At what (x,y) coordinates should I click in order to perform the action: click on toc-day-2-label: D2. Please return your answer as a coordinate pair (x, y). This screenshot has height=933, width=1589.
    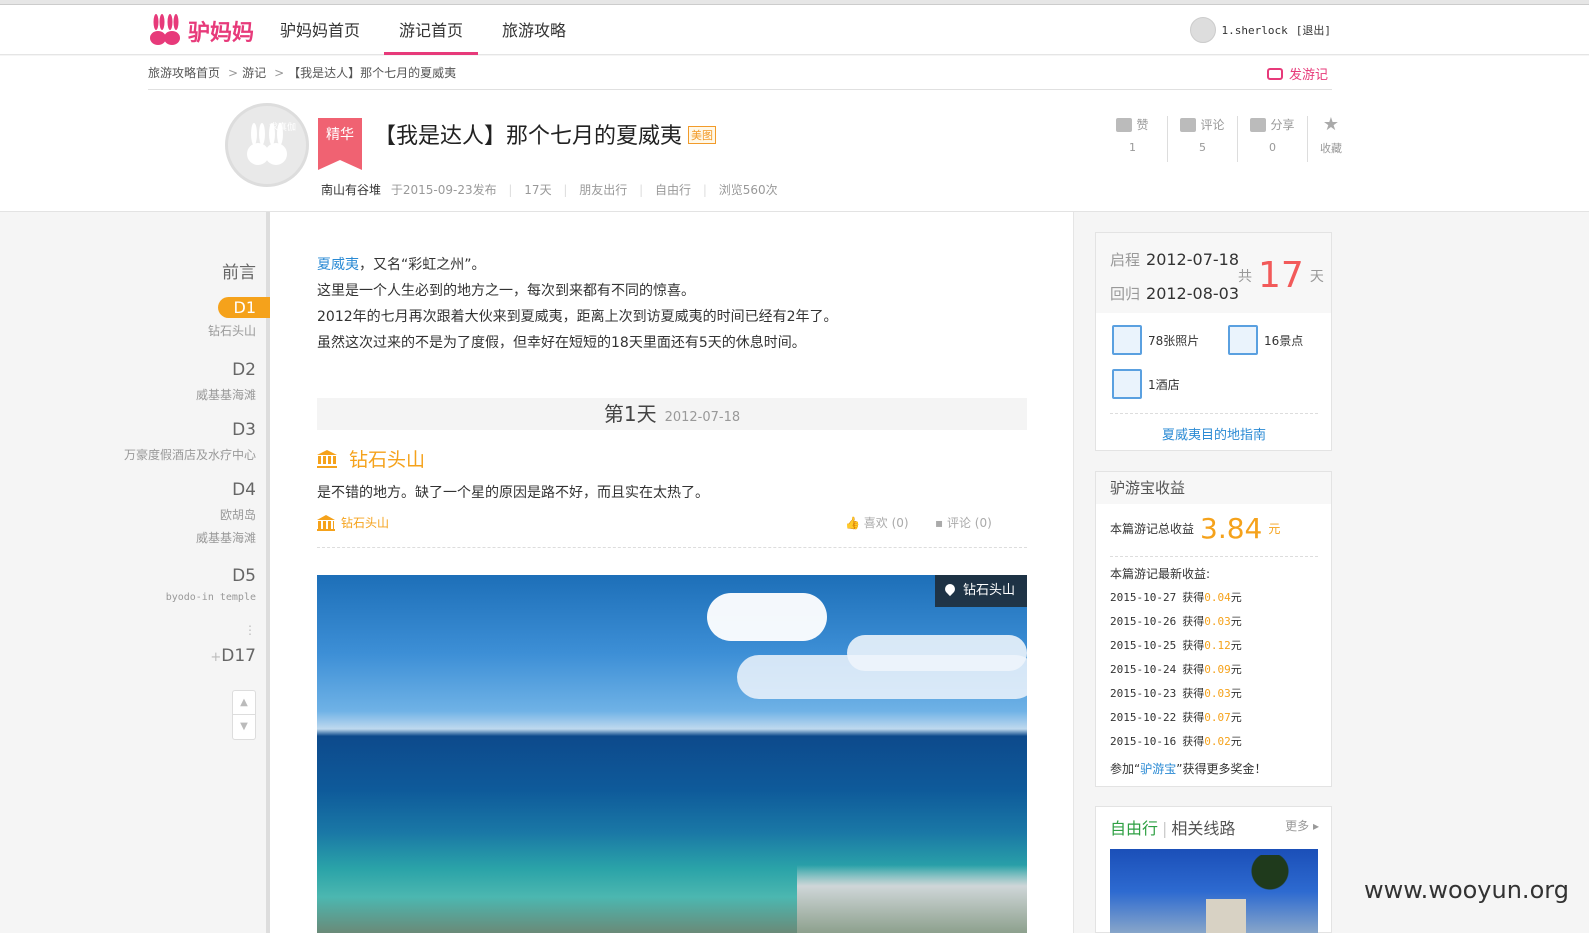
    Looking at the image, I should click on (244, 370).